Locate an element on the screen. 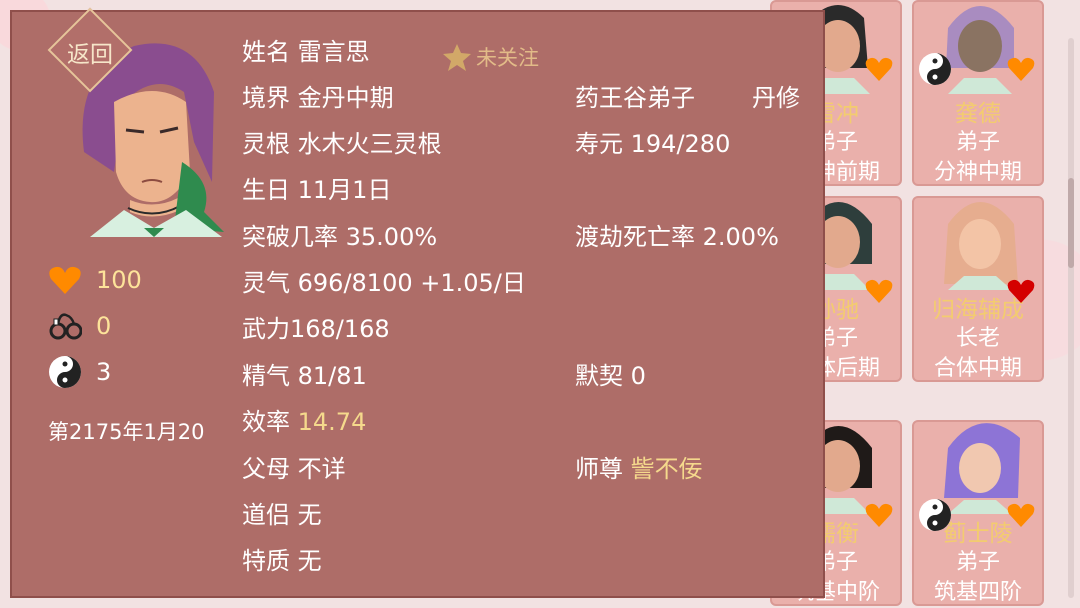  partner-row: 道侣 无 is located at coordinates (282, 512).